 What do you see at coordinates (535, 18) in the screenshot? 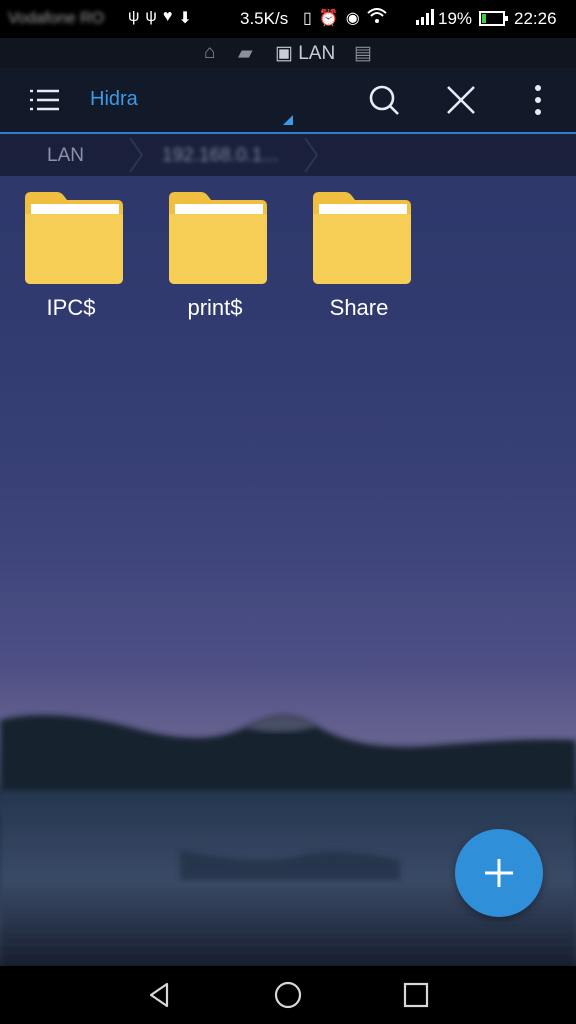
I see `clock: 22:26` at bounding box center [535, 18].